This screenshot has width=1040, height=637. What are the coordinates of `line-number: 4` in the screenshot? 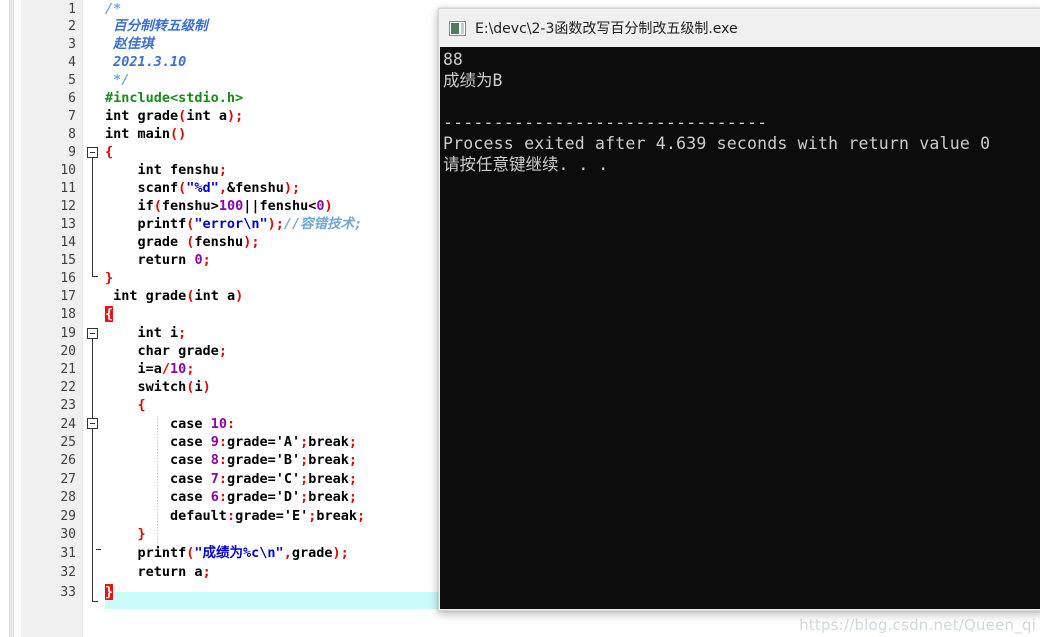 It's located at (72, 62).